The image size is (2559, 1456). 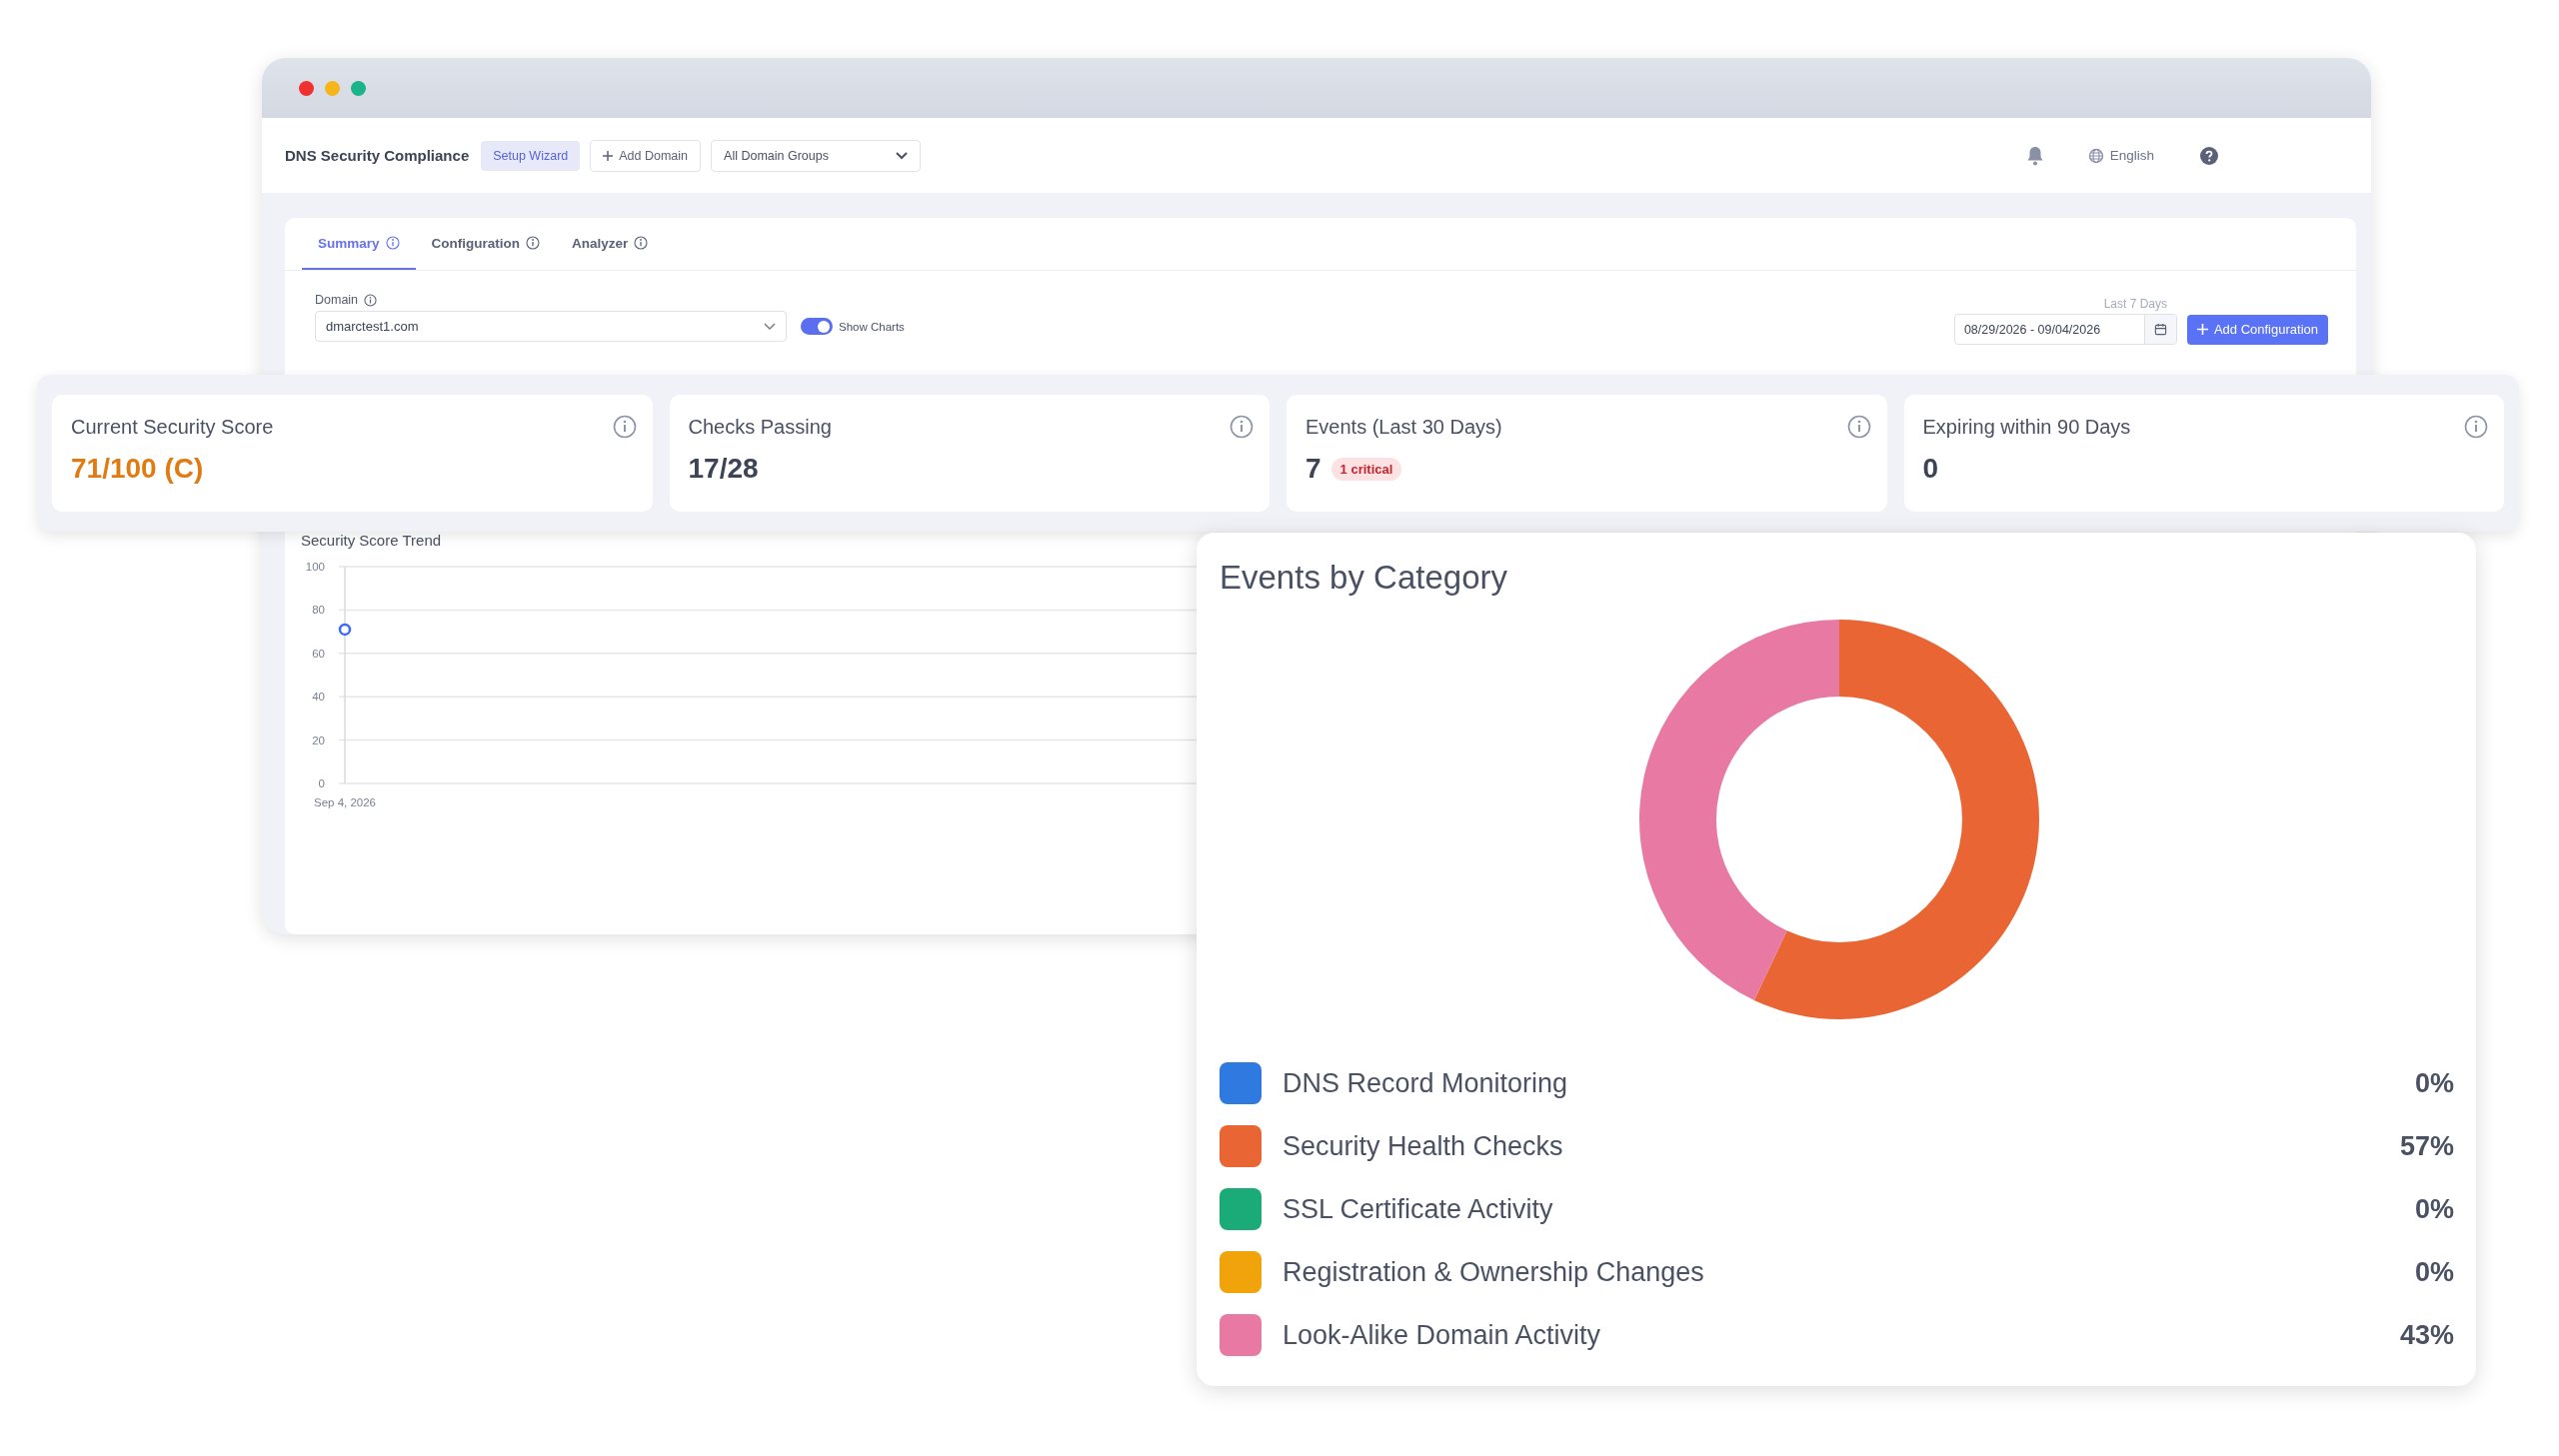 I want to click on stat-value: 0, so click(x=1930, y=469).